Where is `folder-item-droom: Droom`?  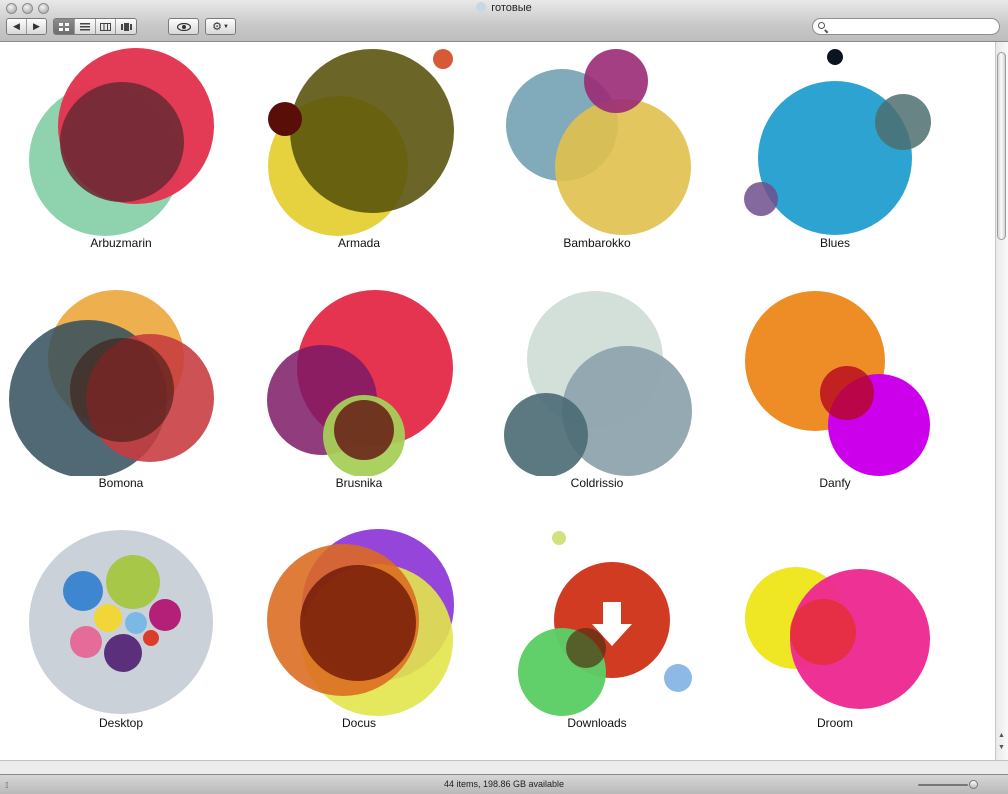
folder-item-droom: Droom is located at coordinates (835, 641).